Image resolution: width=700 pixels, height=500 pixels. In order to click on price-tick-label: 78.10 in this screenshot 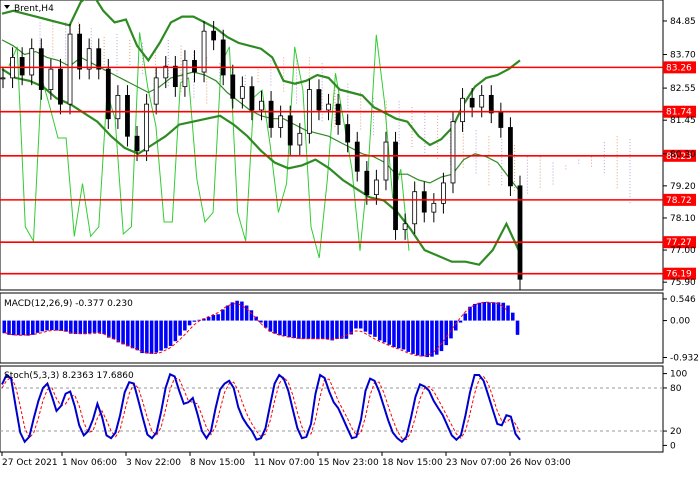, I will do `click(683, 219)`.